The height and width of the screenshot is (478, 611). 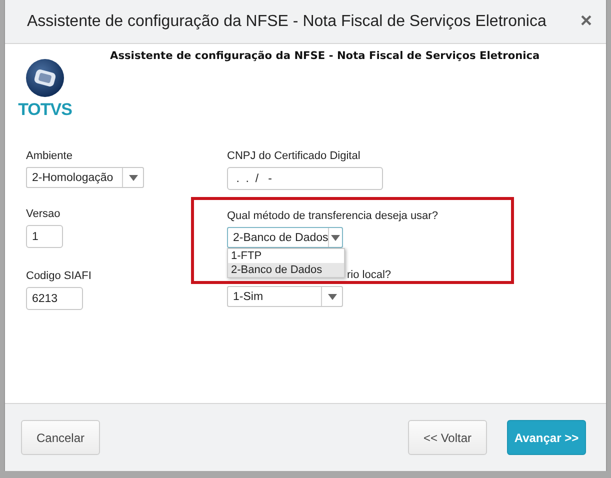 I want to click on cancel-button: Cancelar, so click(x=60, y=437).